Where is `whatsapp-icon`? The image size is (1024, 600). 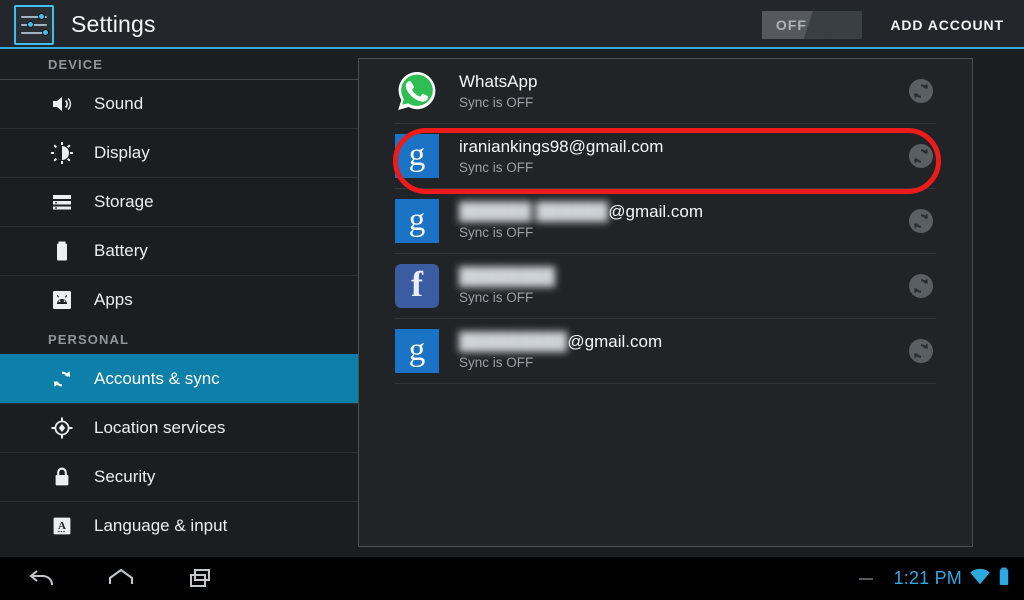
whatsapp-icon is located at coordinates (417, 91).